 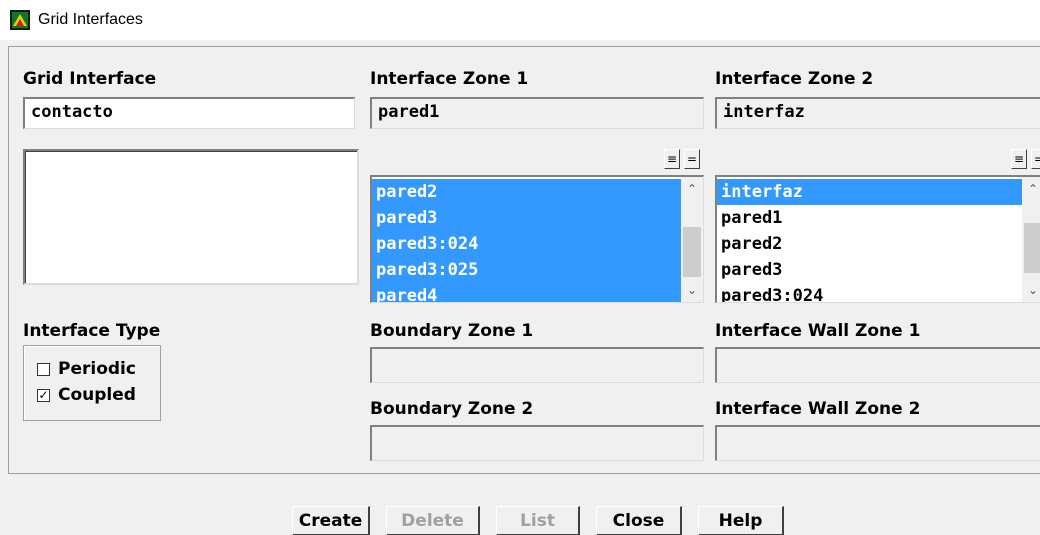 What do you see at coordinates (90, 19) in the screenshot?
I see `window-title: Grid Interfaces` at bounding box center [90, 19].